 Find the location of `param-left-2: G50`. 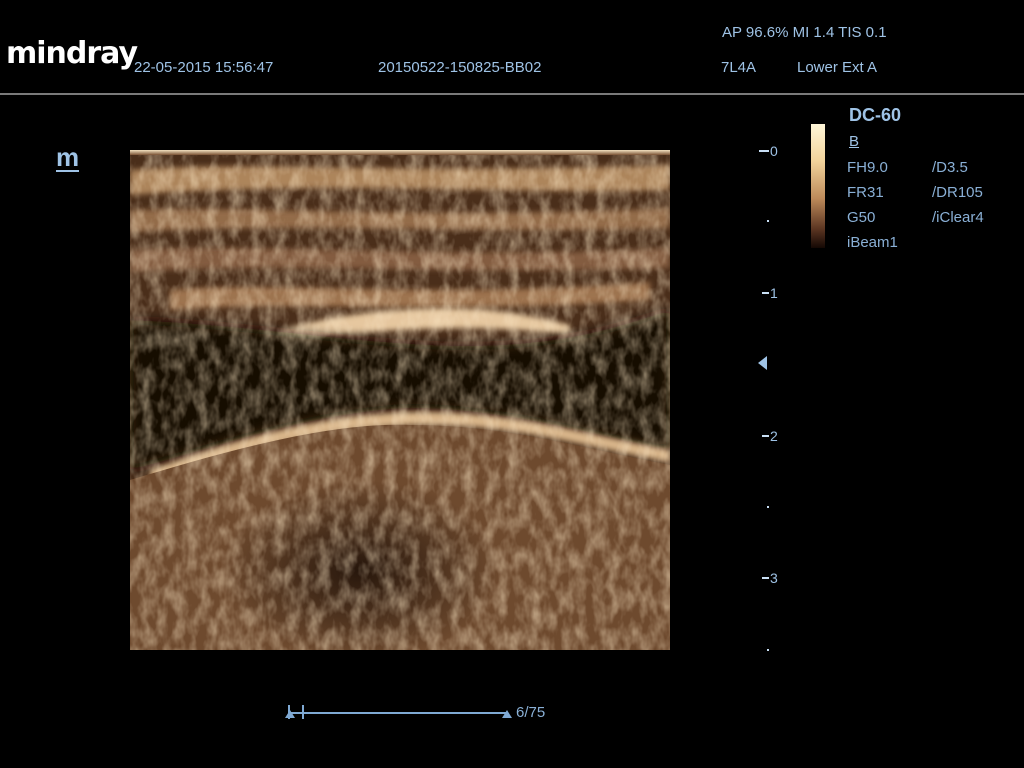

param-left-2: G50 is located at coordinates (861, 217).